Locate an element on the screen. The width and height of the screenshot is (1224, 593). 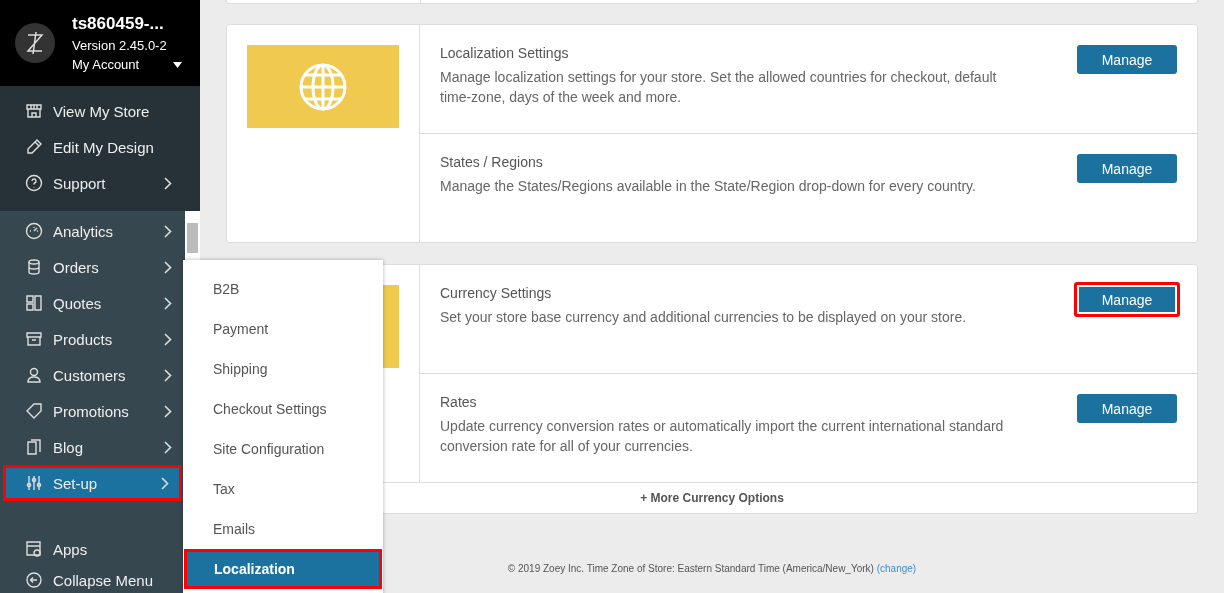
globe-icon is located at coordinates (323, 86).